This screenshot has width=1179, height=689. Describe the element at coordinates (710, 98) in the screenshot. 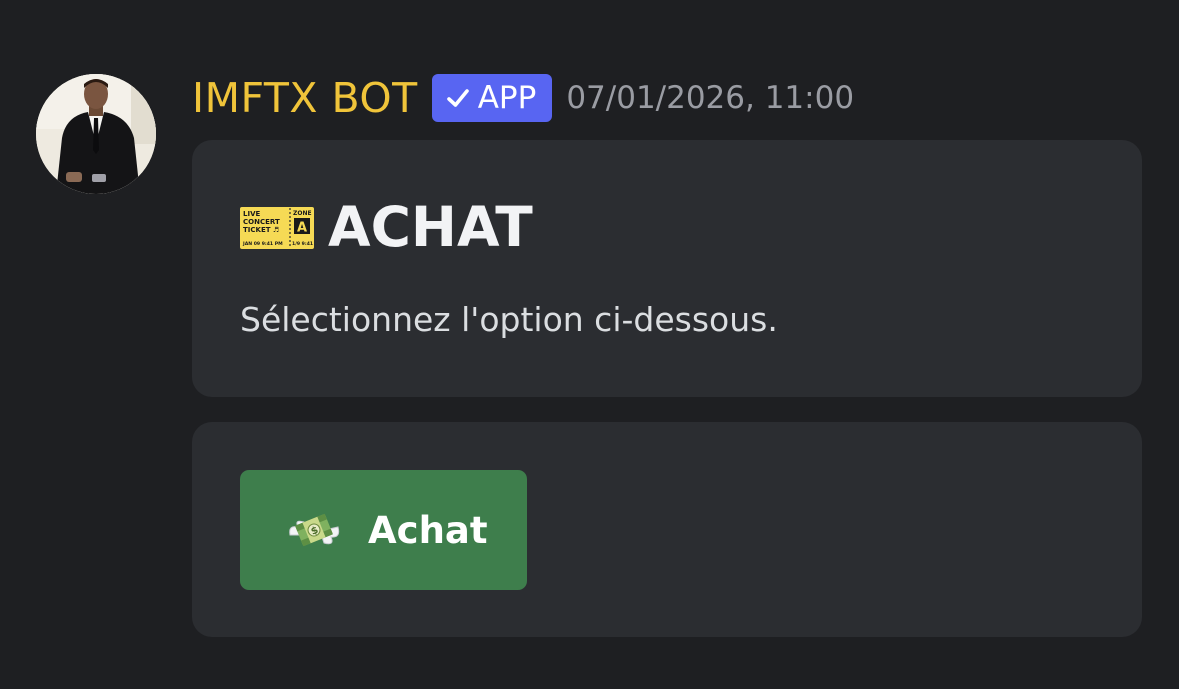

I see `timestamp: 07/01/2026, 11:00` at that location.